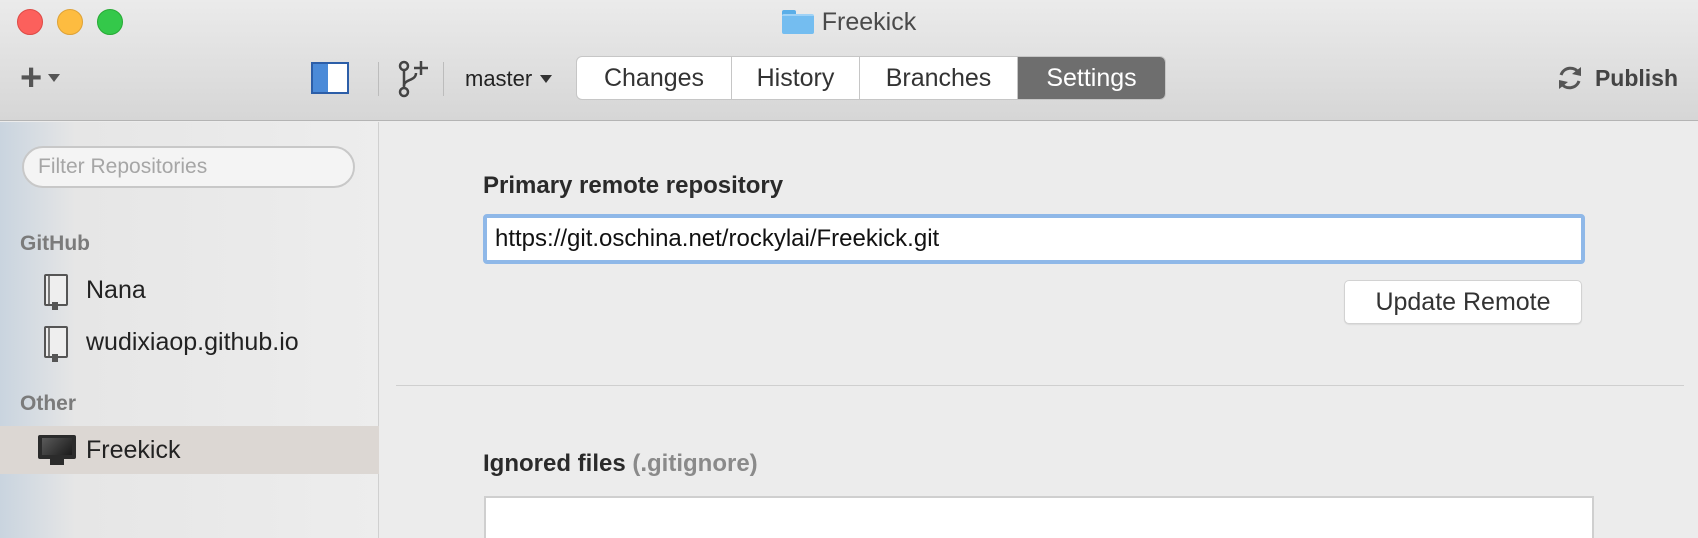  What do you see at coordinates (48, 403) in the screenshot?
I see `group-label-other: Other` at bounding box center [48, 403].